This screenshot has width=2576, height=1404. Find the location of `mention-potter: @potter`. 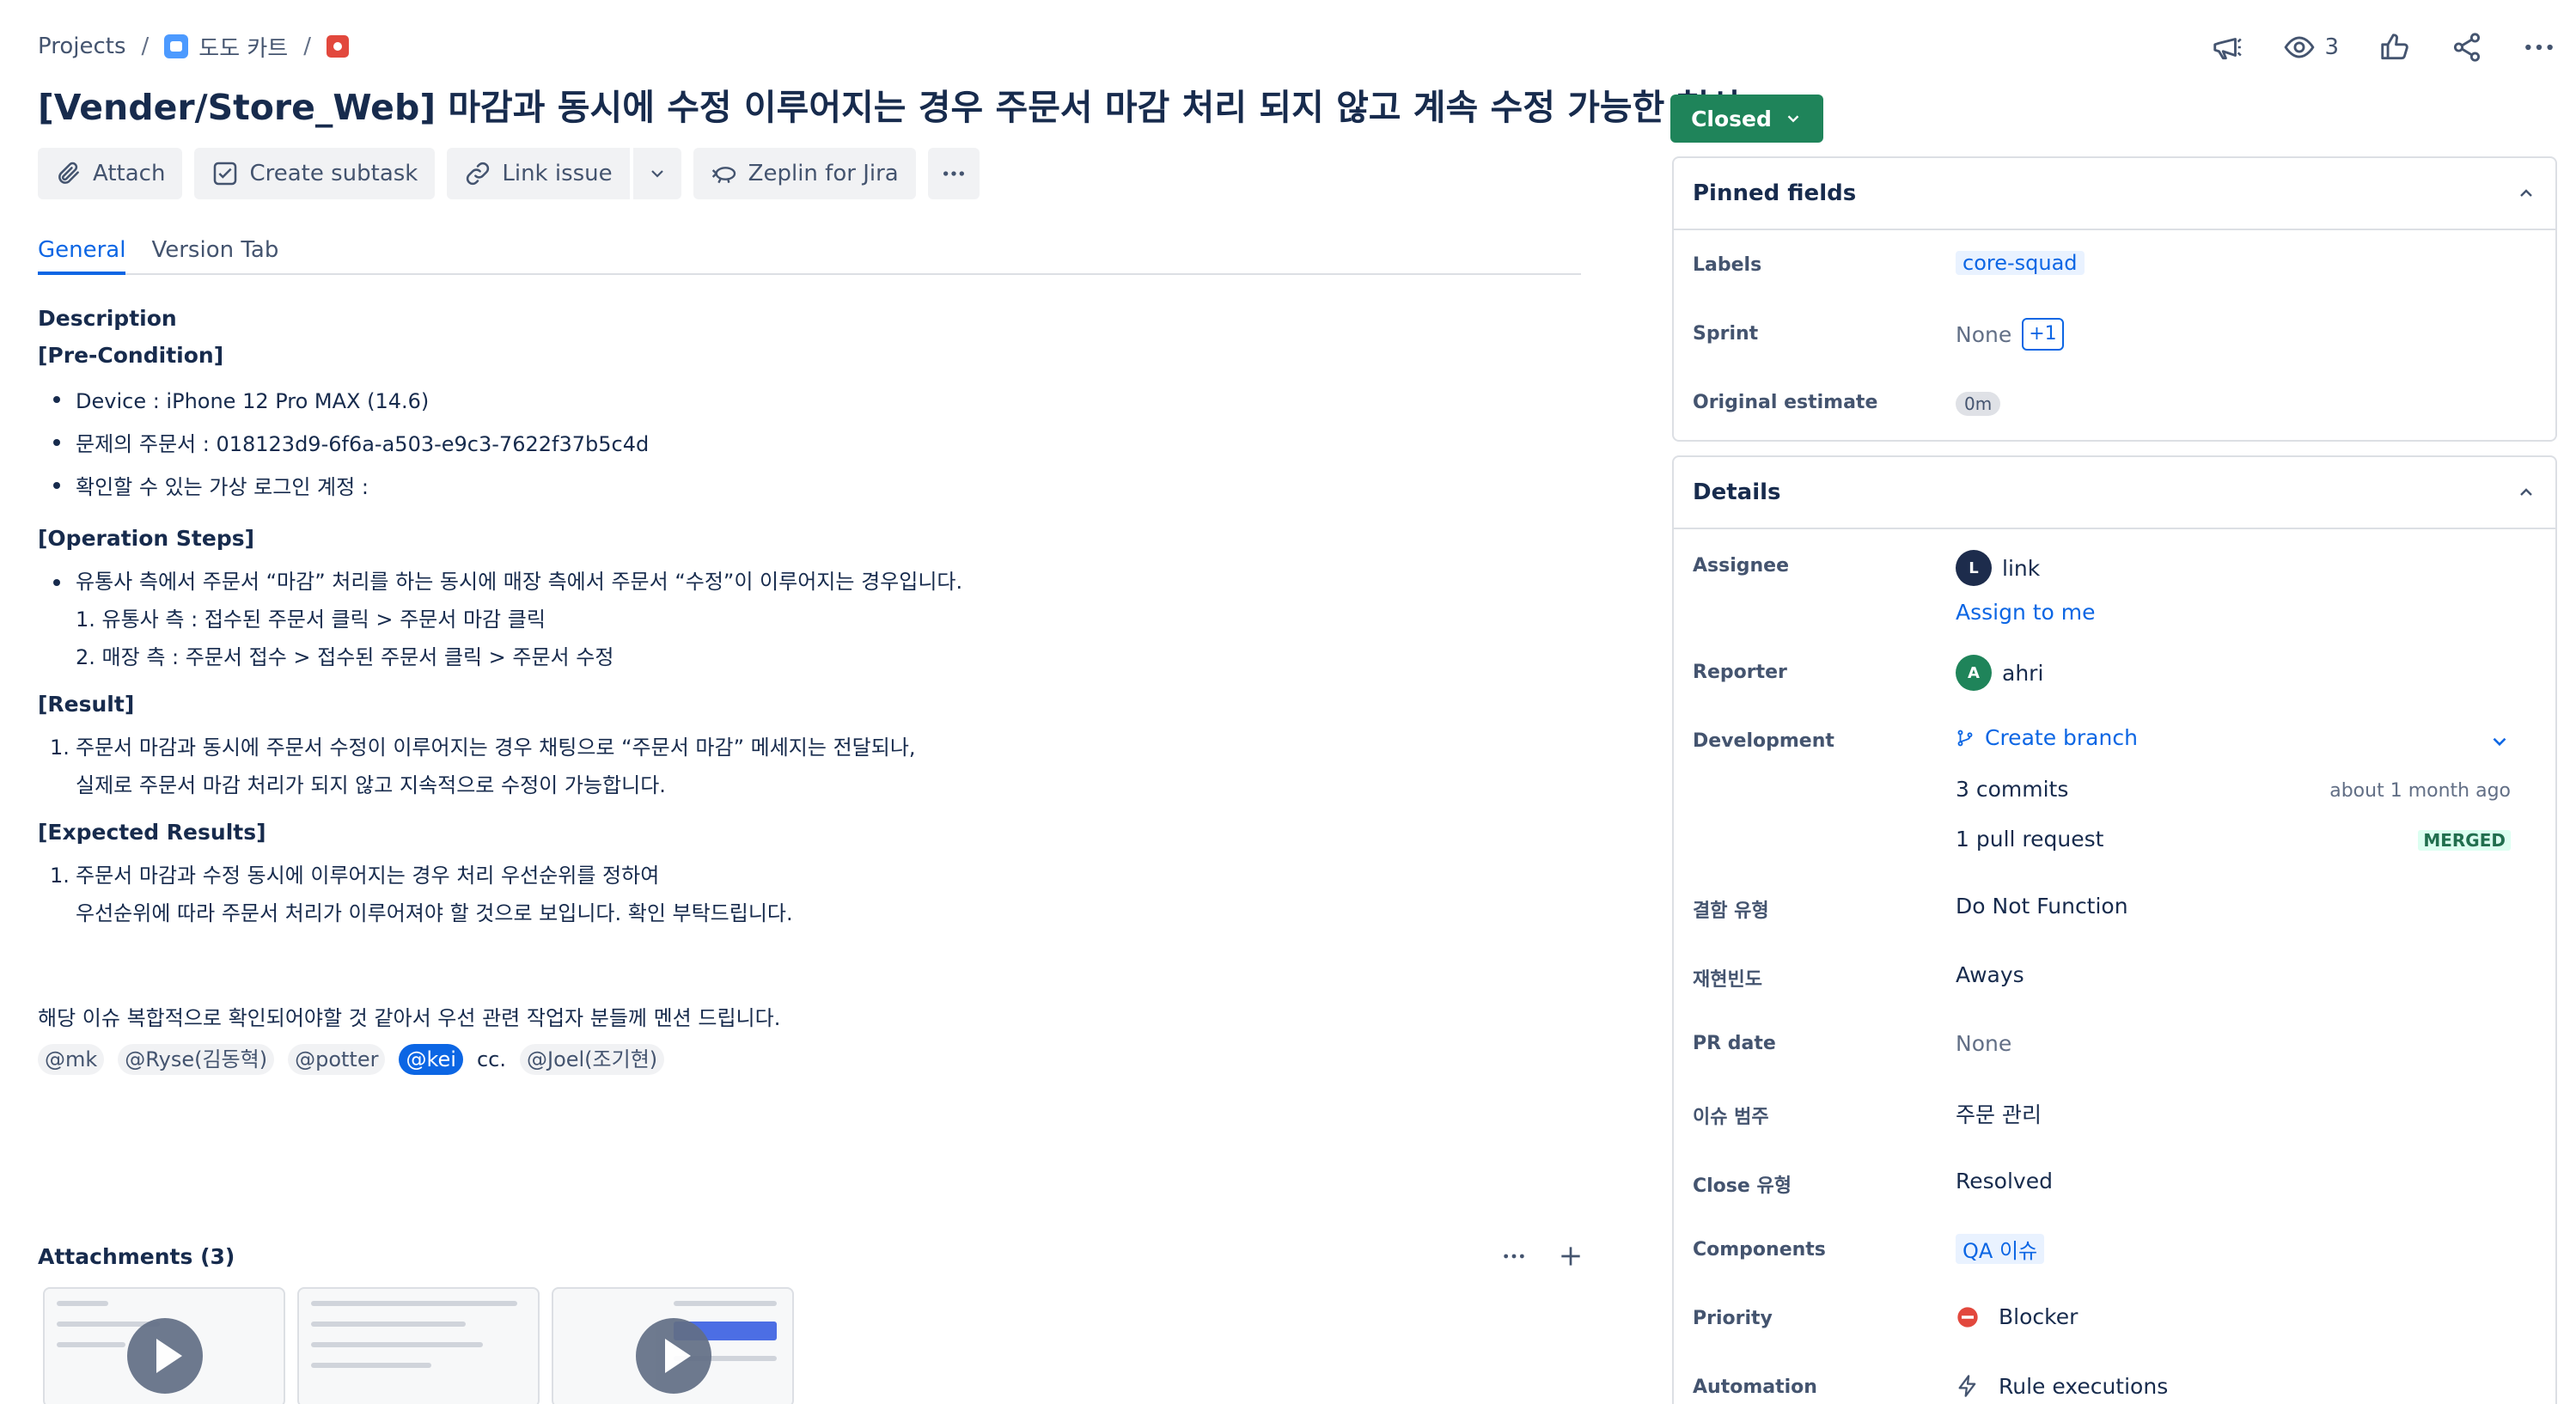

mention-potter: @potter is located at coordinates (337, 1059).